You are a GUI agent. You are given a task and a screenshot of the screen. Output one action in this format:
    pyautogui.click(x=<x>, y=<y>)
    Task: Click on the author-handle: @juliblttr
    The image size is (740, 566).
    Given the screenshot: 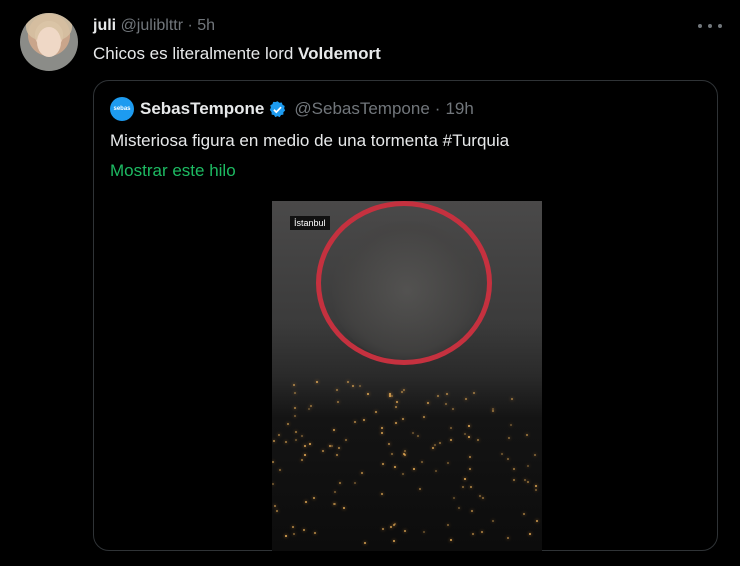 What is the action you would take?
    pyautogui.click(x=152, y=25)
    